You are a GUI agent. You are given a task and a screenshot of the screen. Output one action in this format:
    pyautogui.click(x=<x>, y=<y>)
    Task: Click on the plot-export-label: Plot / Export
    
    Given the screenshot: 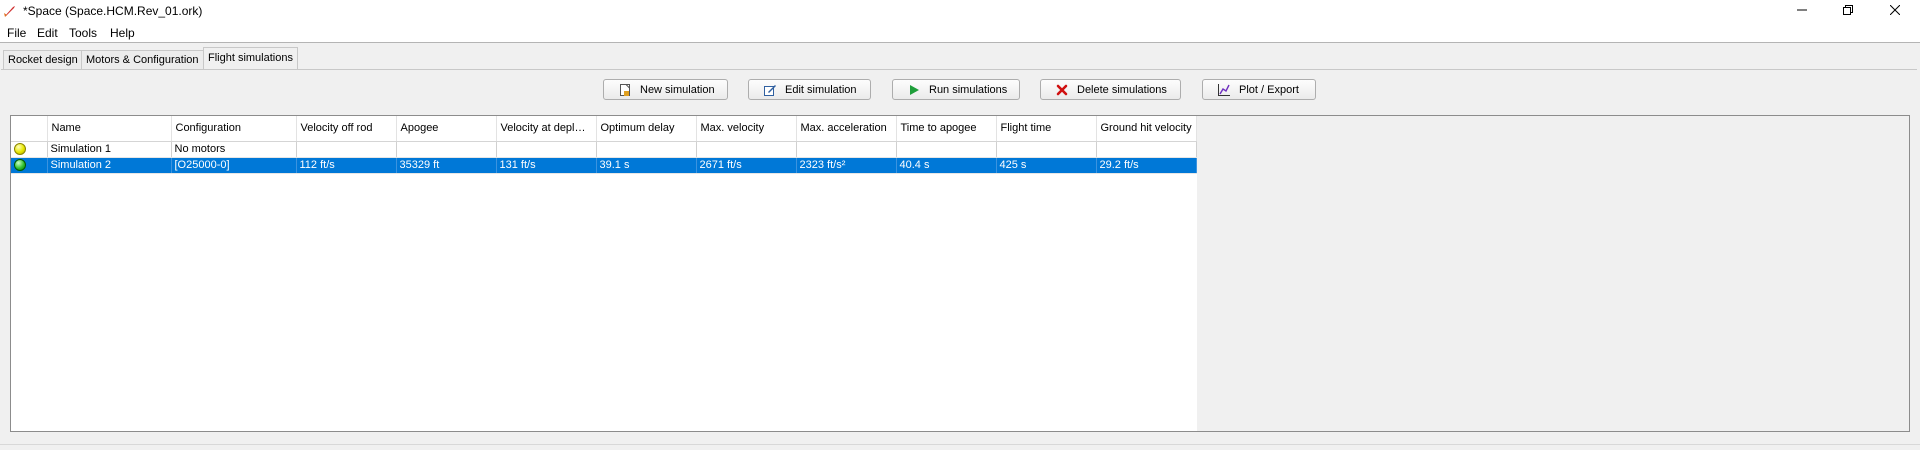 What is the action you would take?
    pyautogui.click(x=1269, y=89)
    